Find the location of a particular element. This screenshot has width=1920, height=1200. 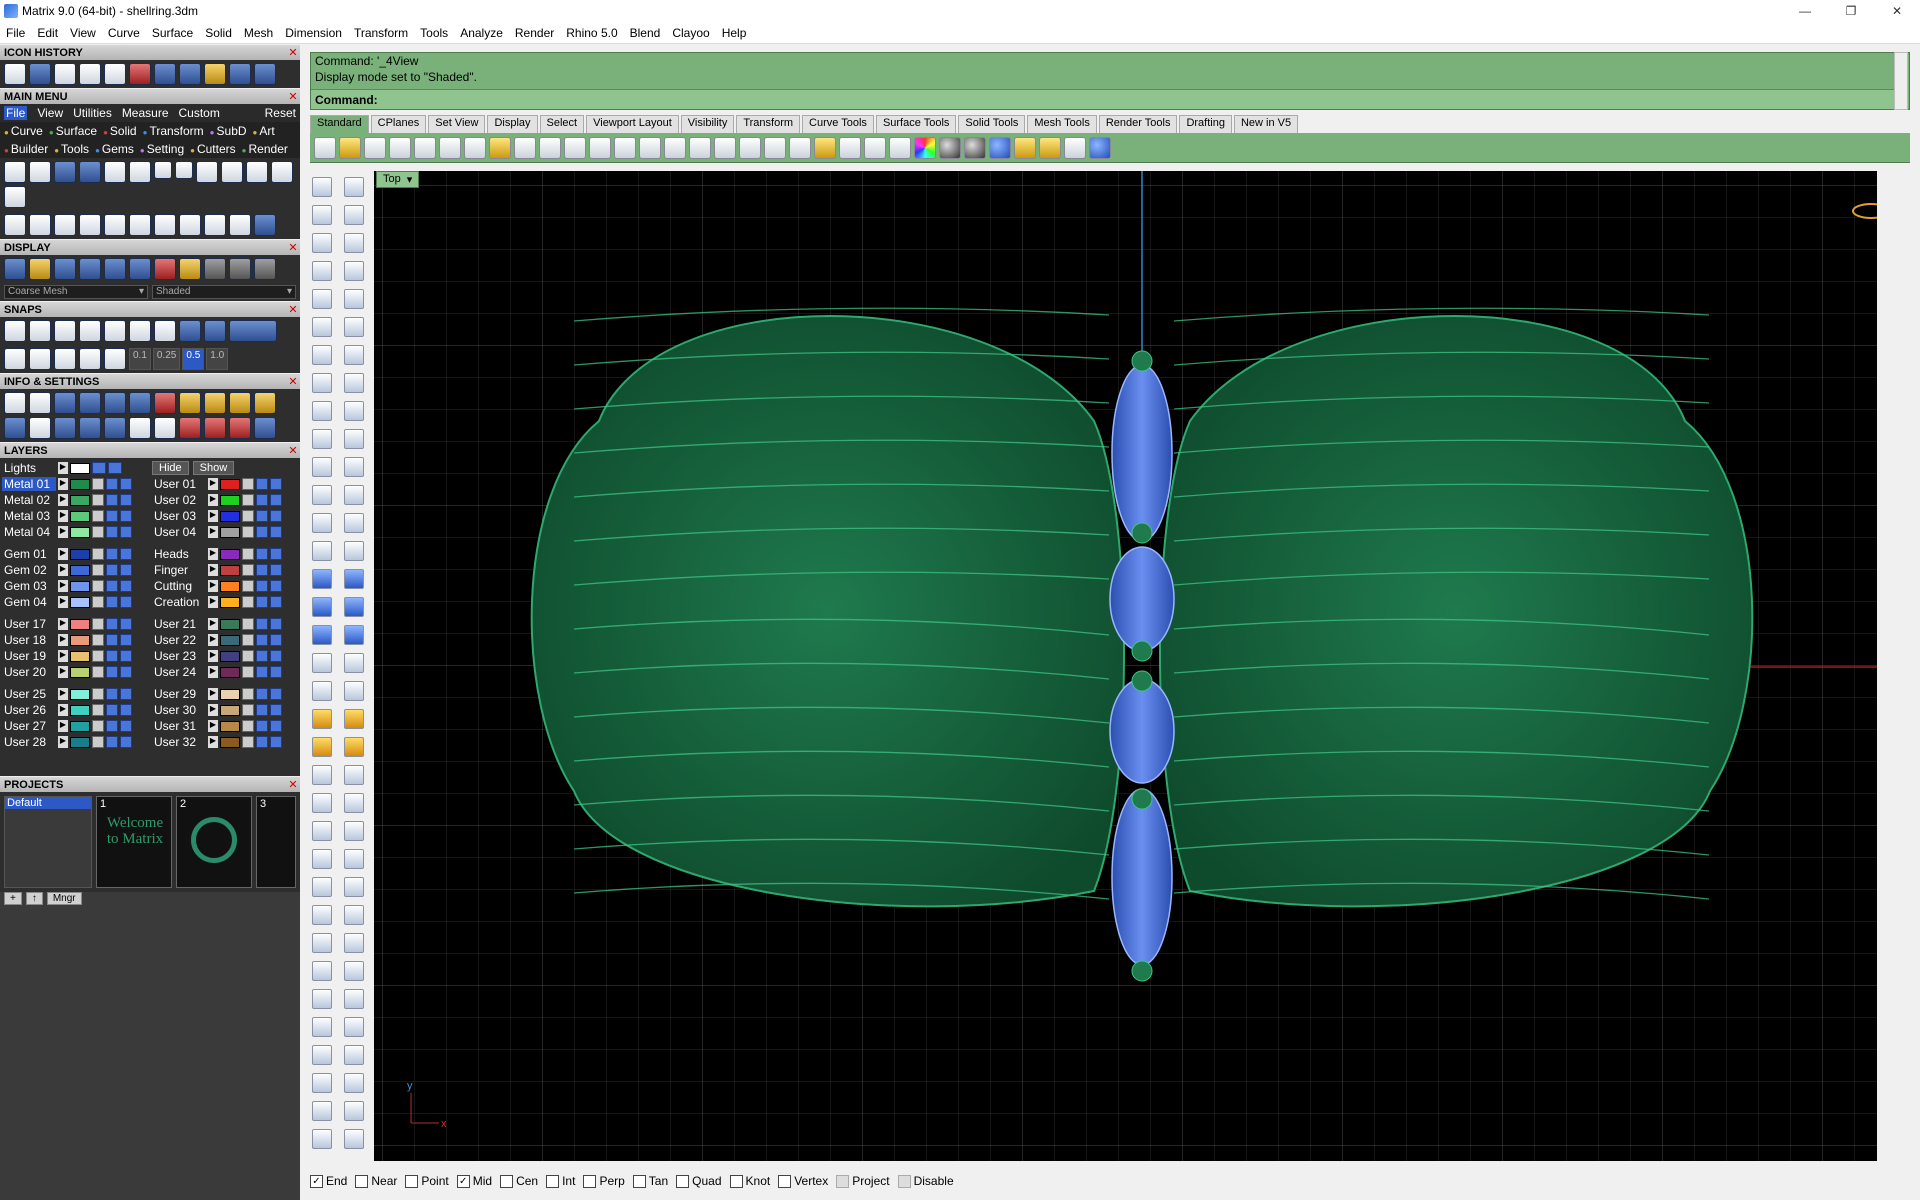

tab-cplanes: CPlanes is located at coordinates (398, 124).